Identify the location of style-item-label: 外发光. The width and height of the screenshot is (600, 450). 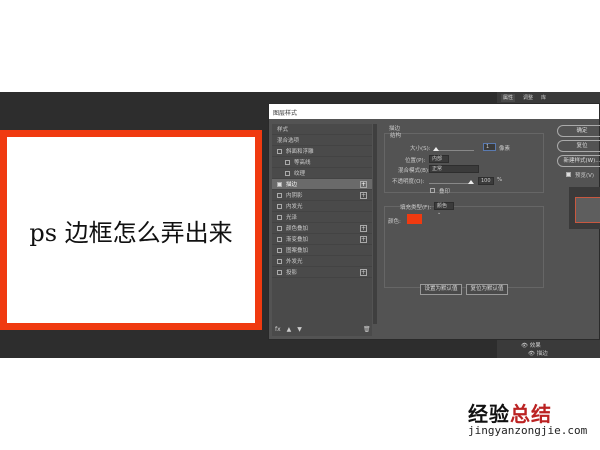
(294, 262).